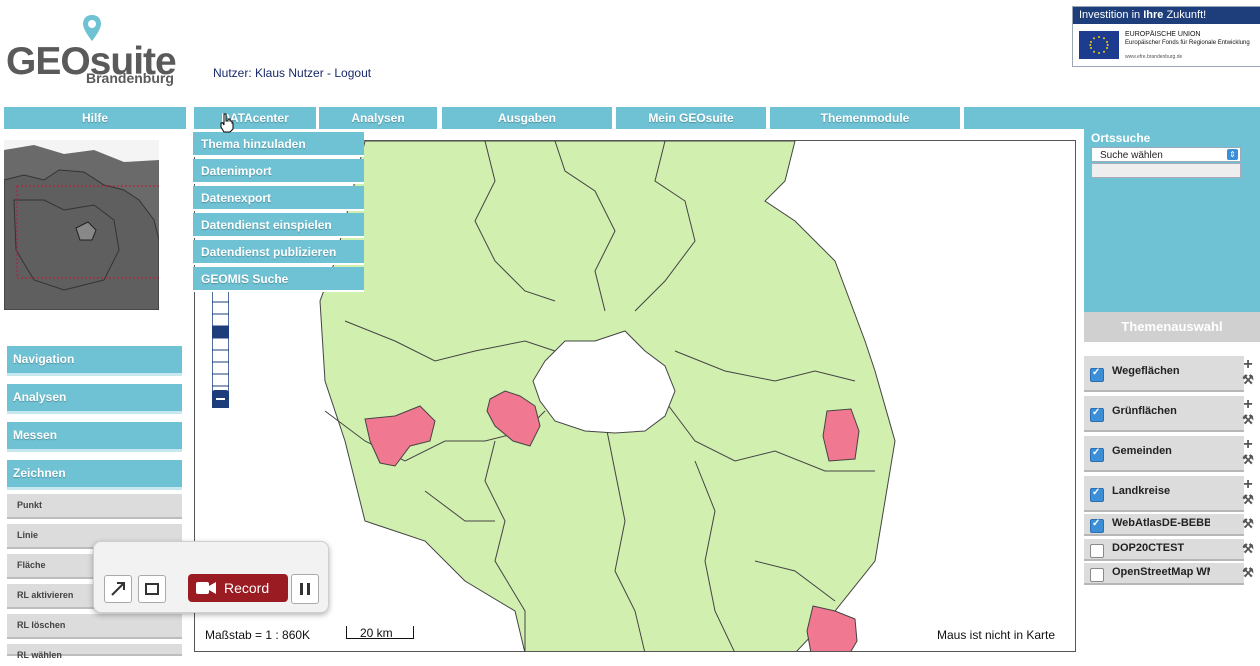 This screenshot has height=666, width=1260. Describe the element at coordinates (1111, 15) in the screenshot. I see `eu-headline-prefix: Investition in` at that location.